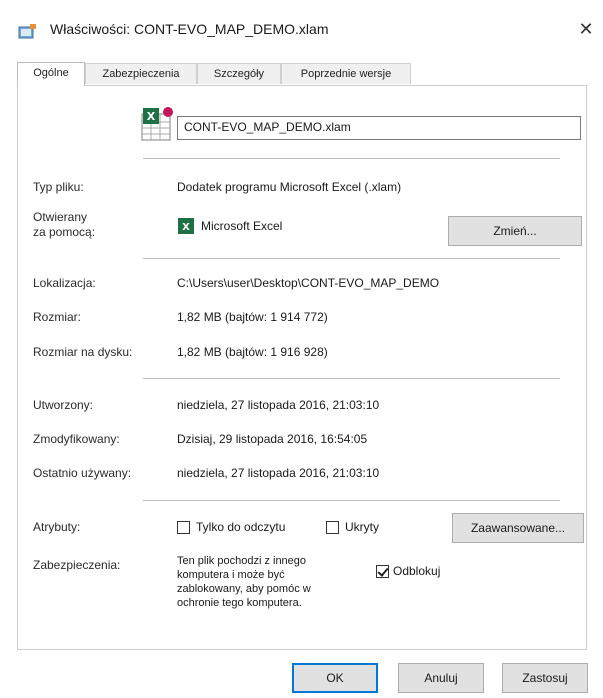 The height and width of the screenshot is (698, 603). I want to click on hidden-label: Ukryty, so click(362, 527).